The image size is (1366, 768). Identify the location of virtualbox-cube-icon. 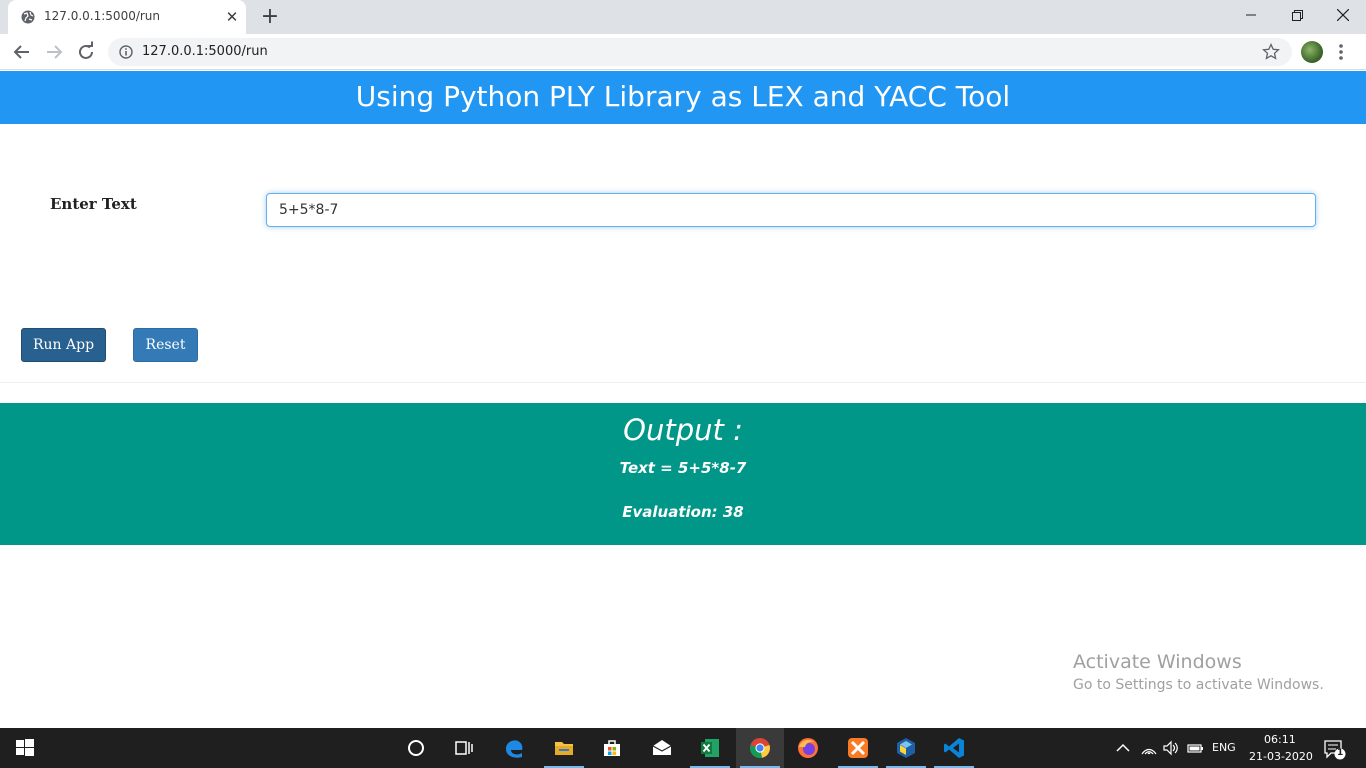
(906, 748).